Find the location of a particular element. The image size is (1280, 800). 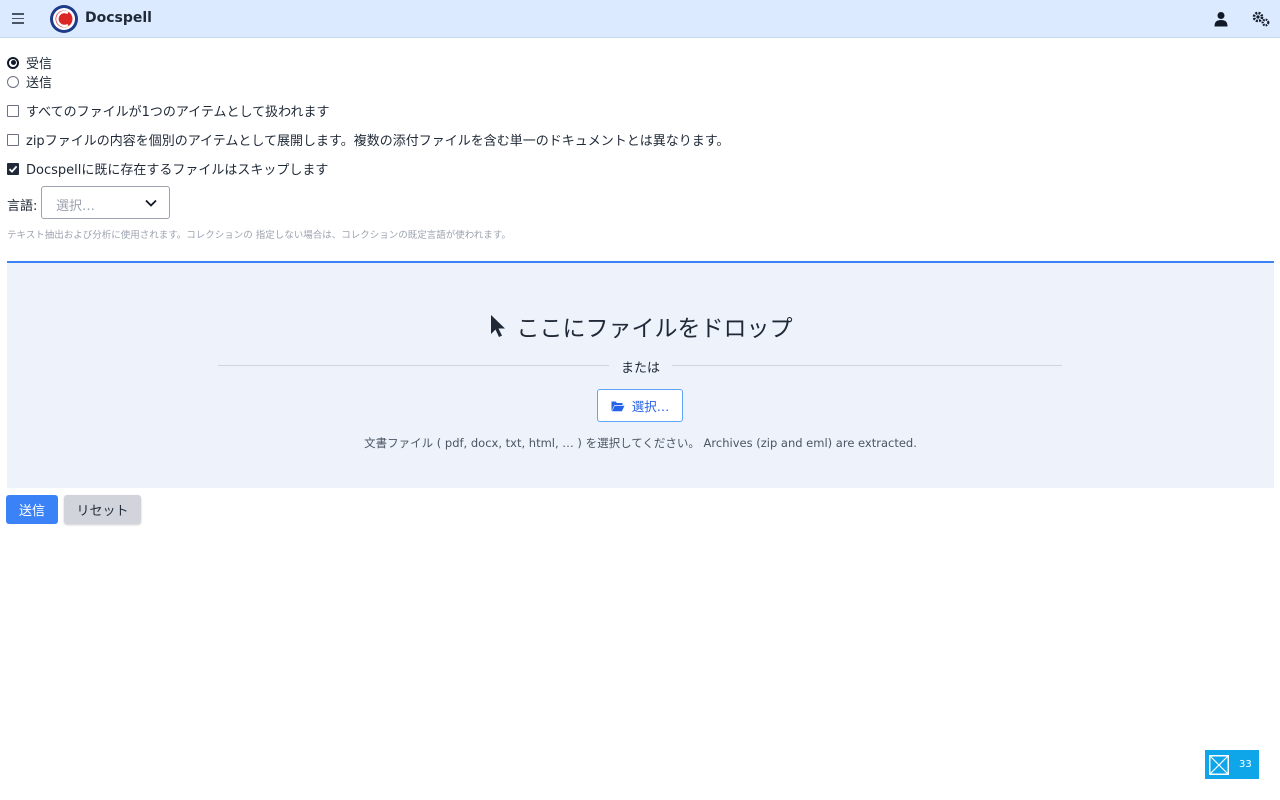

single-item-checkbox is located at coordinates (13, 110).